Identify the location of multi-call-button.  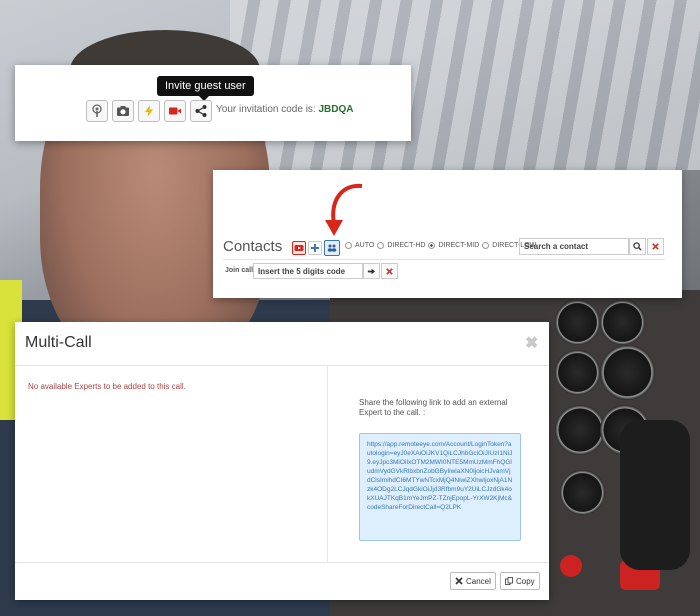
(332, 248).